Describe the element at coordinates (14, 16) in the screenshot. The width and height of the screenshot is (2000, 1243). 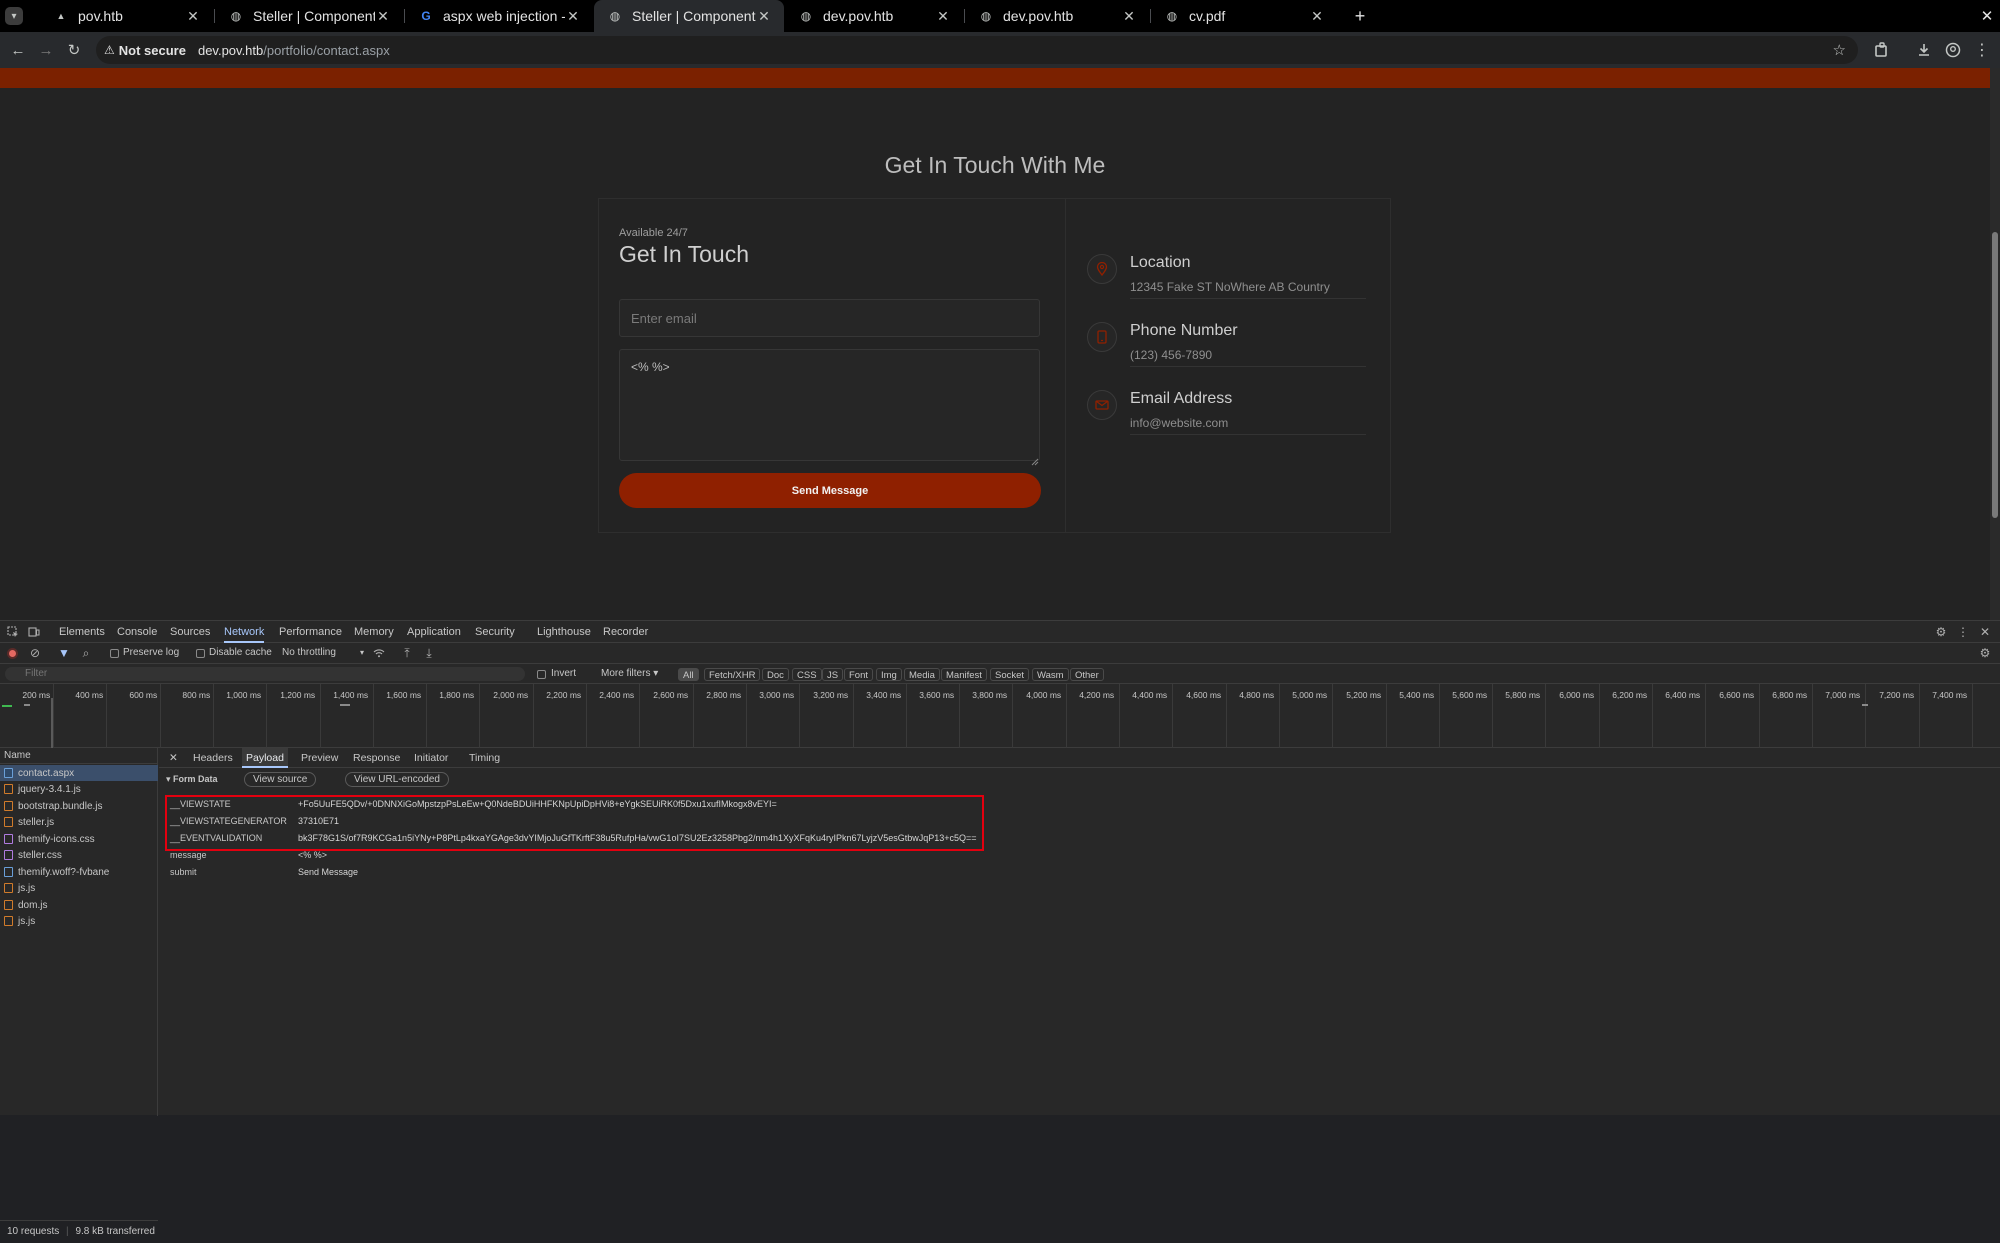
I see `tab-search-button: ▾` at that location.